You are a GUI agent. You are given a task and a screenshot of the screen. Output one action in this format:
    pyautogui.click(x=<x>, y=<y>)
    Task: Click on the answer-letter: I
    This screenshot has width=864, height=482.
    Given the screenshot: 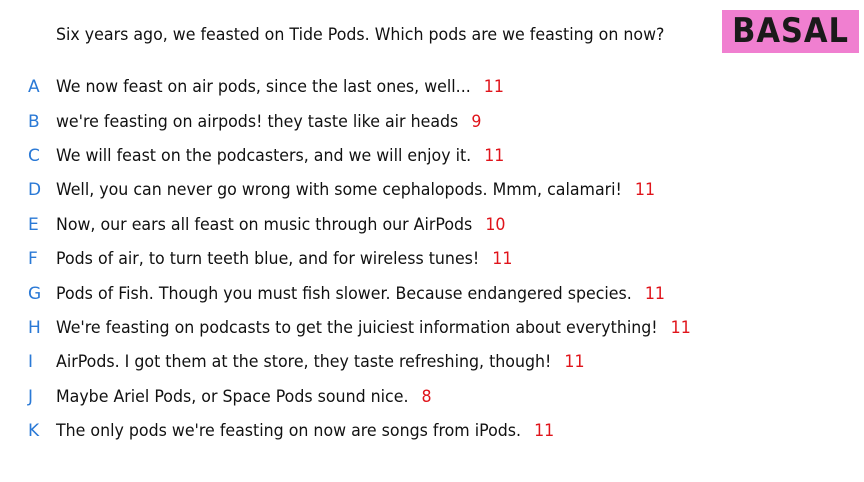 What is the action you would take?
    pyautogui.click(x=31, y=362)
    